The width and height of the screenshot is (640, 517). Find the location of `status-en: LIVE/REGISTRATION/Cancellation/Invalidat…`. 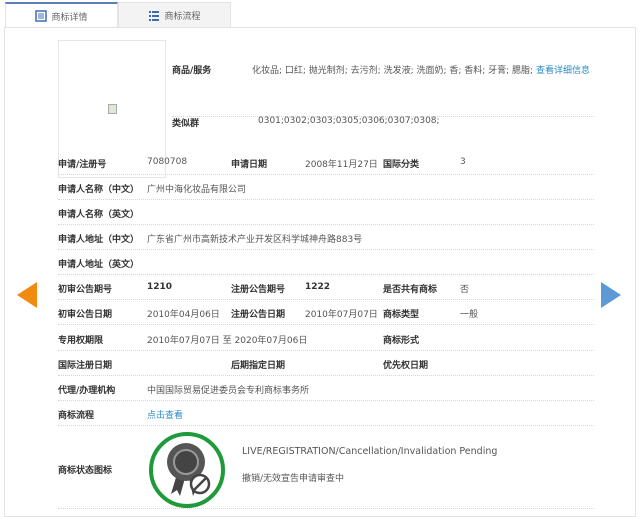

status-en: LIVE/REGISTRATION/Cancellation/Invalidat… is located at coordinates (370, 451).